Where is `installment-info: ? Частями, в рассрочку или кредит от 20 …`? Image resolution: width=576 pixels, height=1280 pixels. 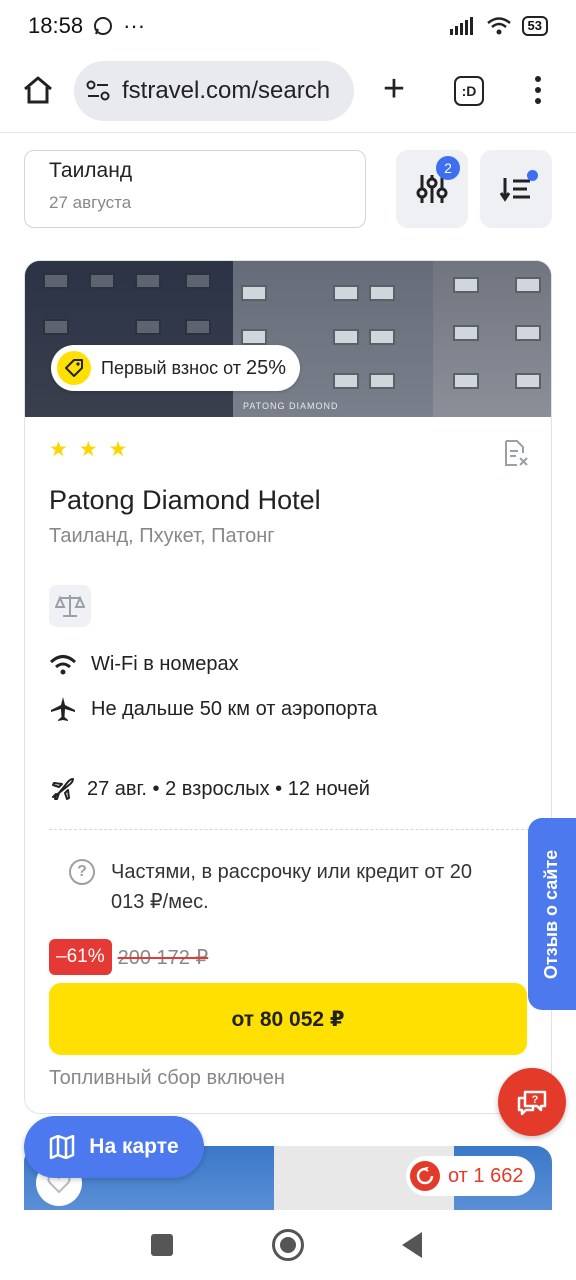 installment-info: ? Частями, в рассрочку или кредит от 20 … is located at coordinates (284, 887).